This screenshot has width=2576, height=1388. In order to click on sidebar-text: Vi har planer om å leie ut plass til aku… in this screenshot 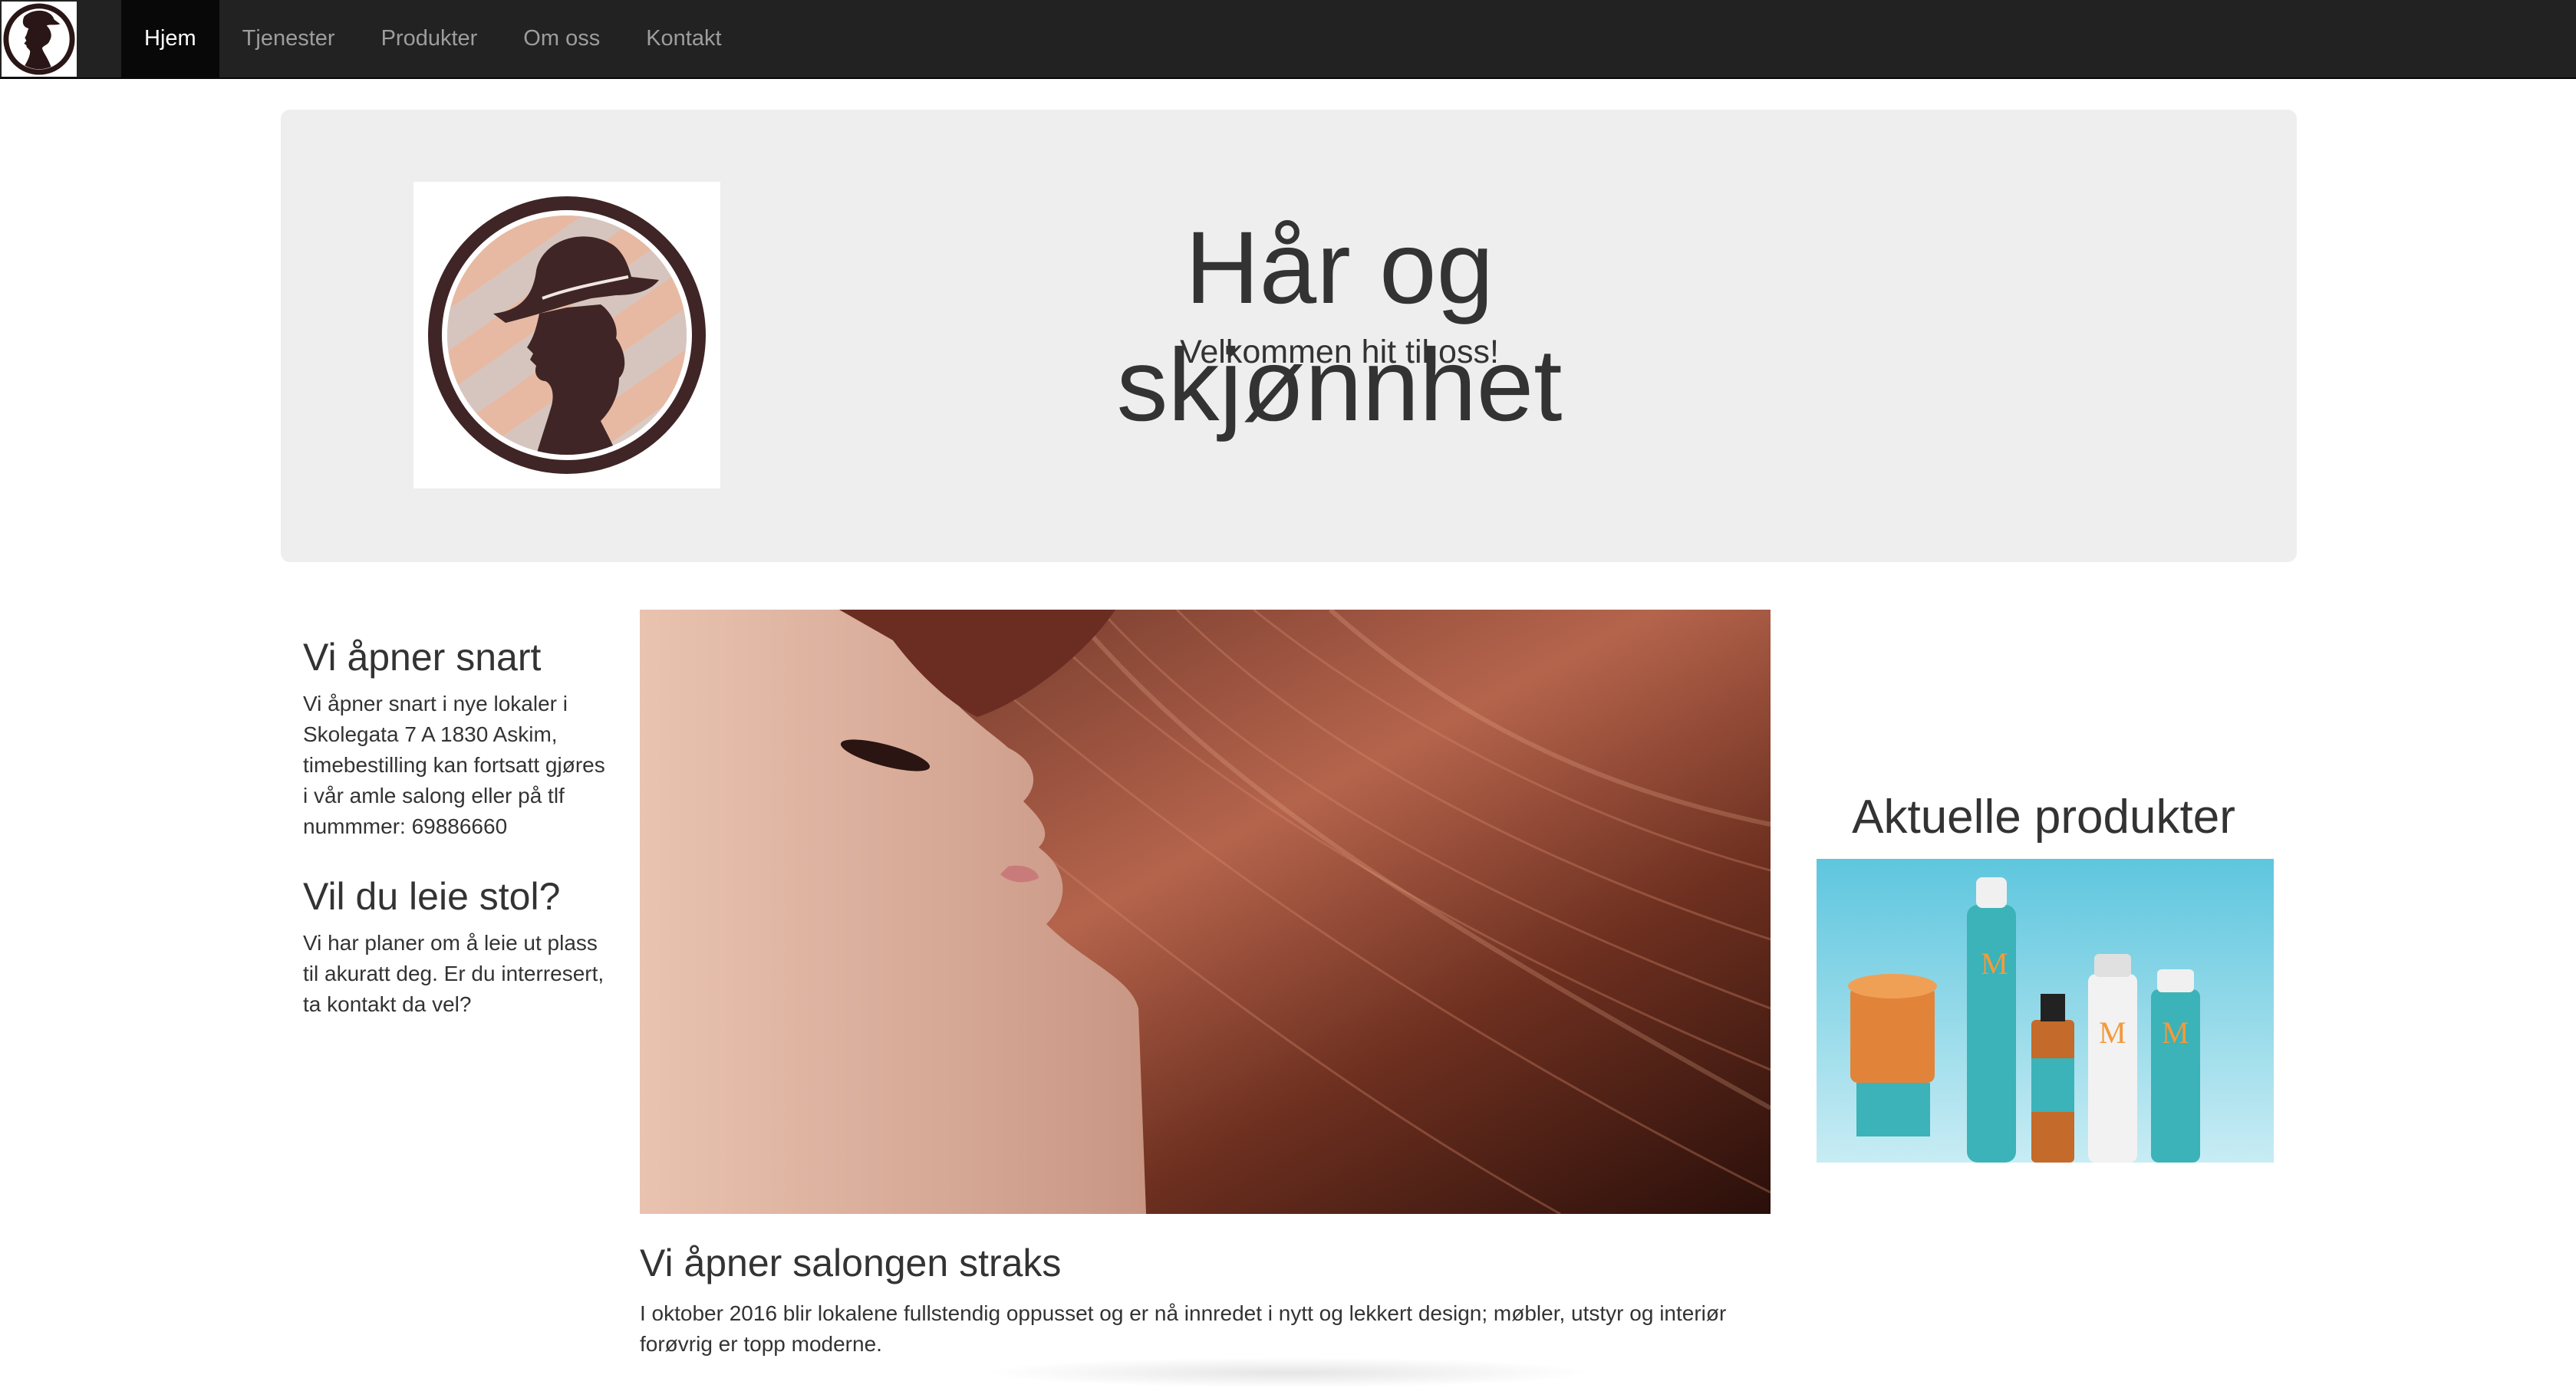, I will do `click(453, 973)`.